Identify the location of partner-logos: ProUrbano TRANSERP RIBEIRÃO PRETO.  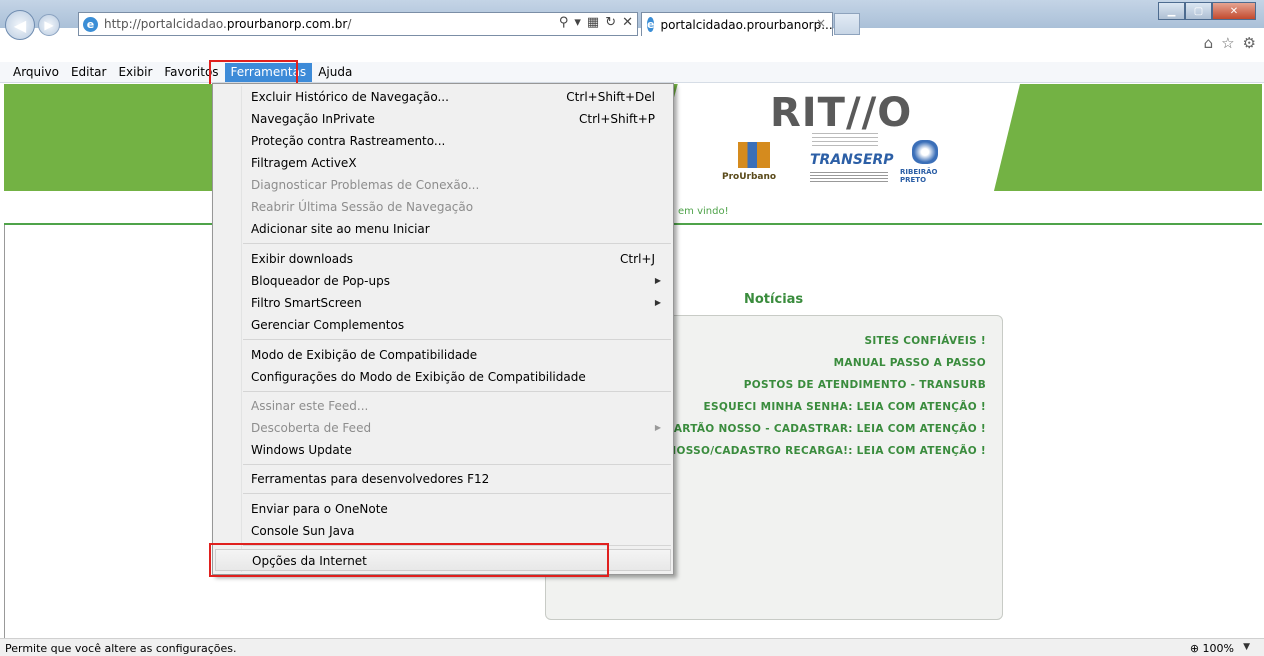
(838, 165).